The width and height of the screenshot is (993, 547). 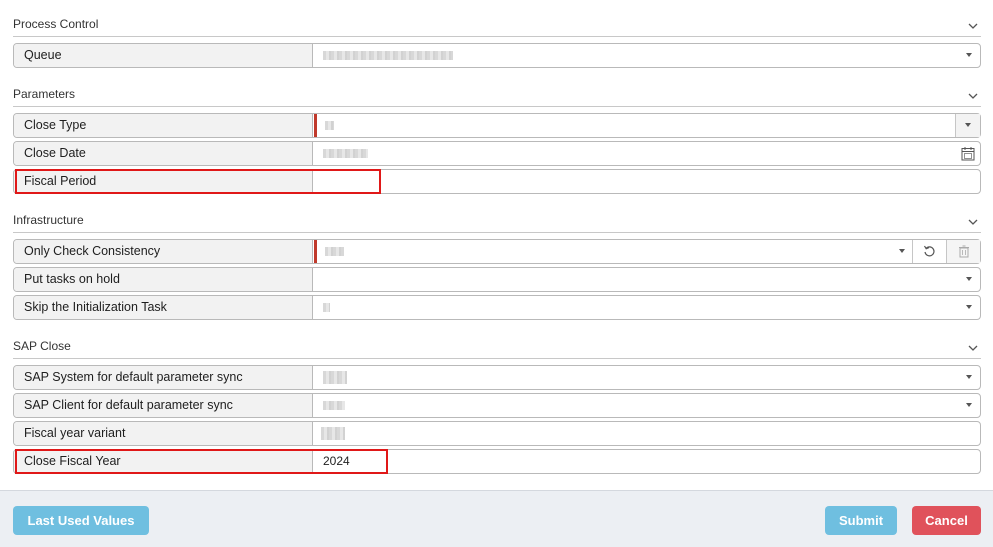 What do you see at coordinates (647, 307) in the screenshot?
I see `skip-init-task-select` at bounding box center [647, 307].